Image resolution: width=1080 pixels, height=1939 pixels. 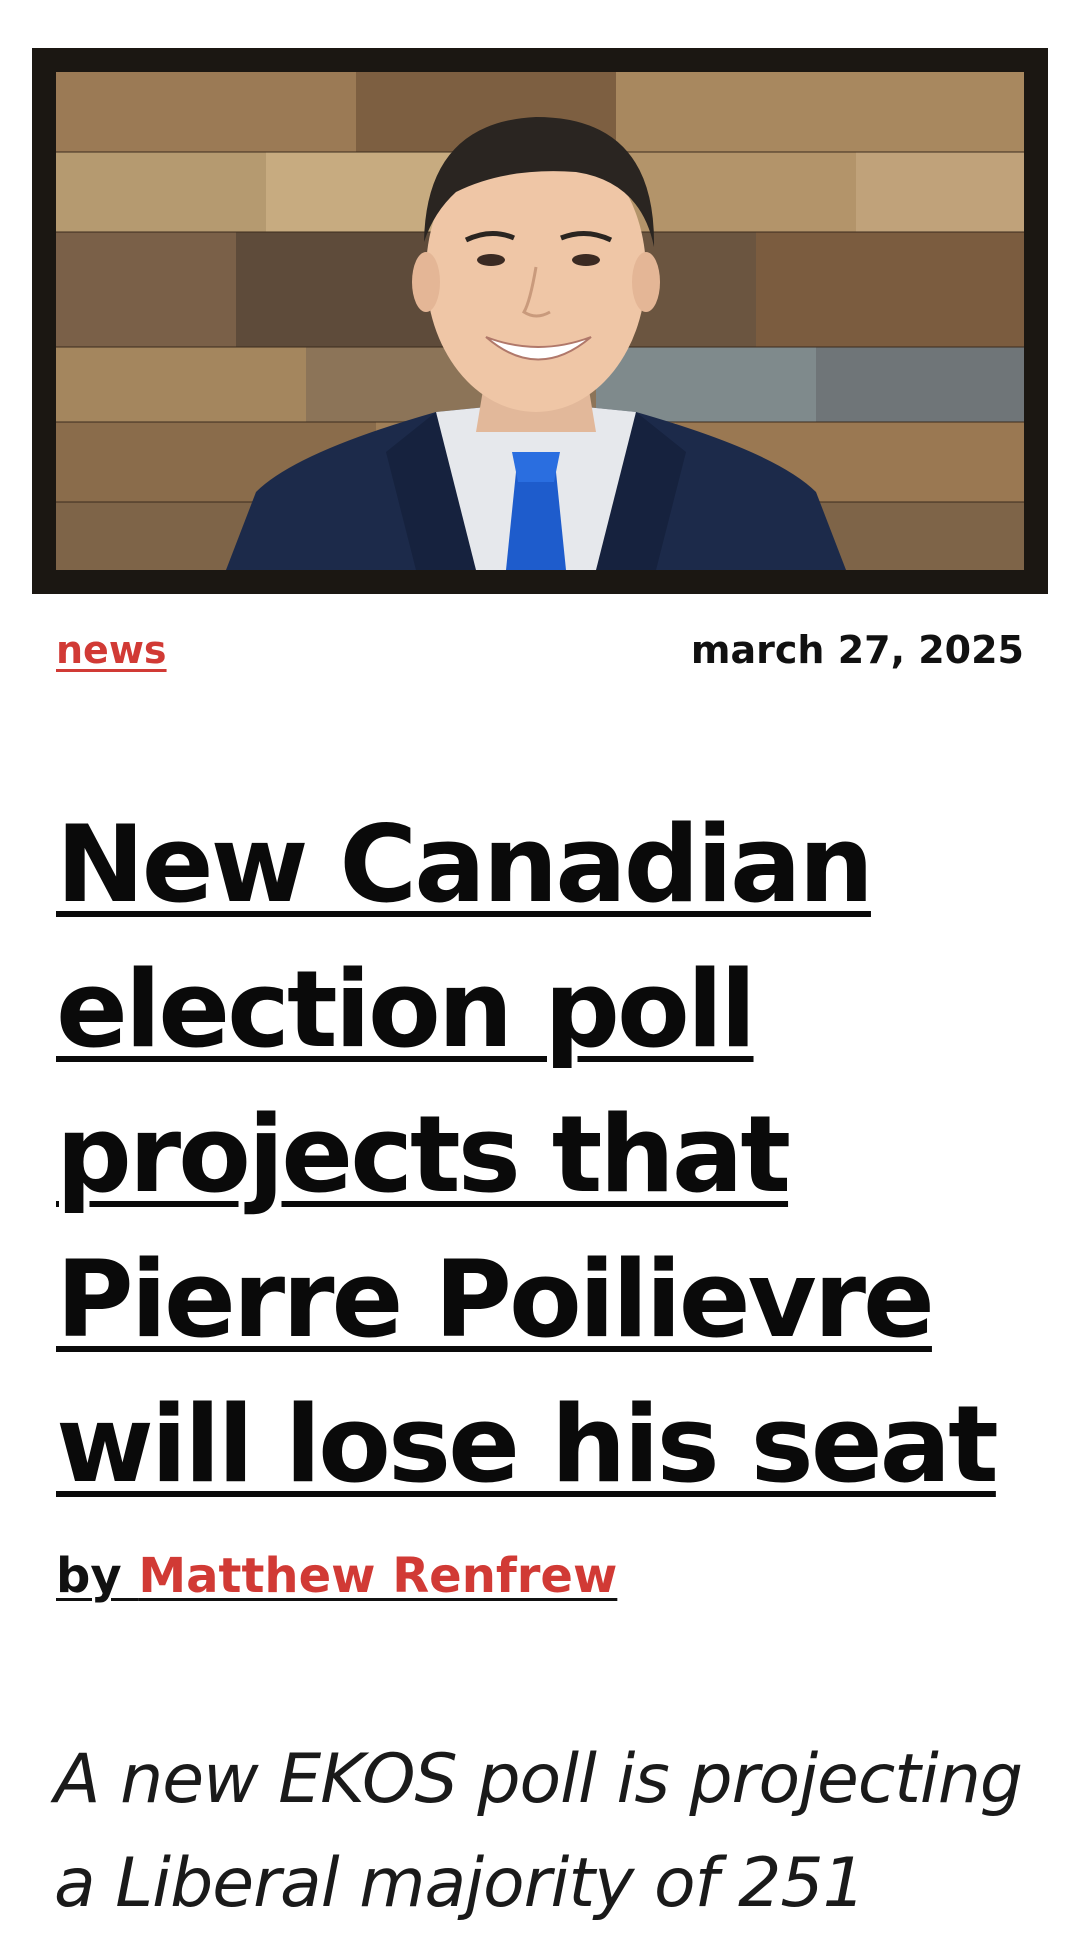 I want to click on byline: by Matthew Renfrew, so click(x=336, y=1576).